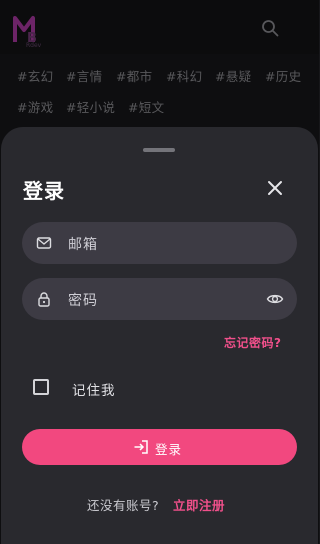  Describe the element at coordinates (44, 243) in the screenshot. I see `mail-icon` at that location.